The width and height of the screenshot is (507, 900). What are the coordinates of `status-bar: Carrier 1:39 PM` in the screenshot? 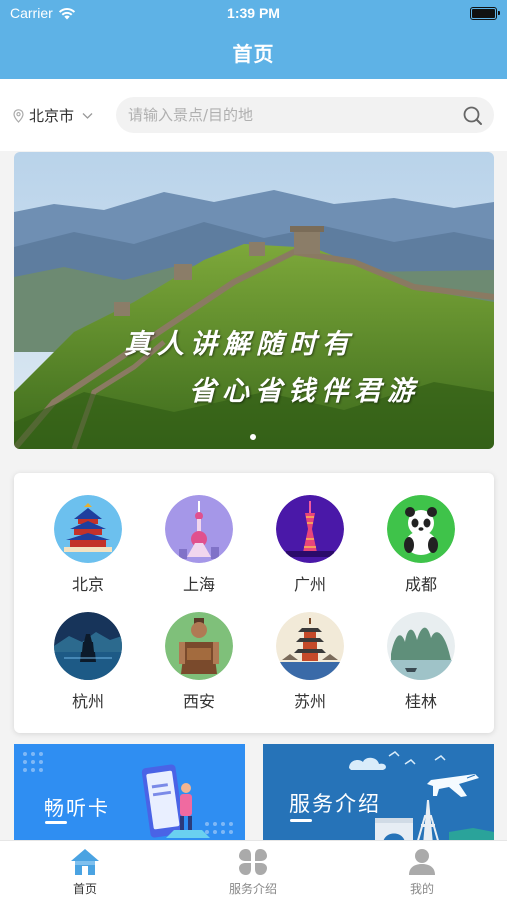 It's located at (253, 14).